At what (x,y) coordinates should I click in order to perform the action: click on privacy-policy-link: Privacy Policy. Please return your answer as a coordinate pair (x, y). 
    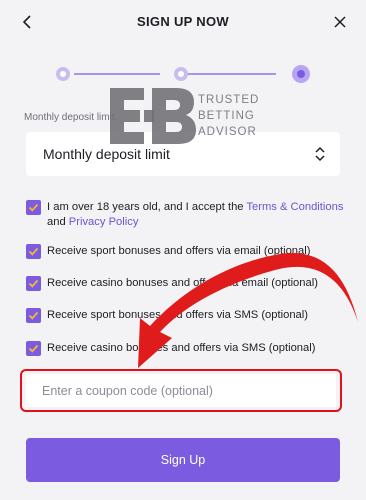
    Looking at the image, I should click on (104, 222).